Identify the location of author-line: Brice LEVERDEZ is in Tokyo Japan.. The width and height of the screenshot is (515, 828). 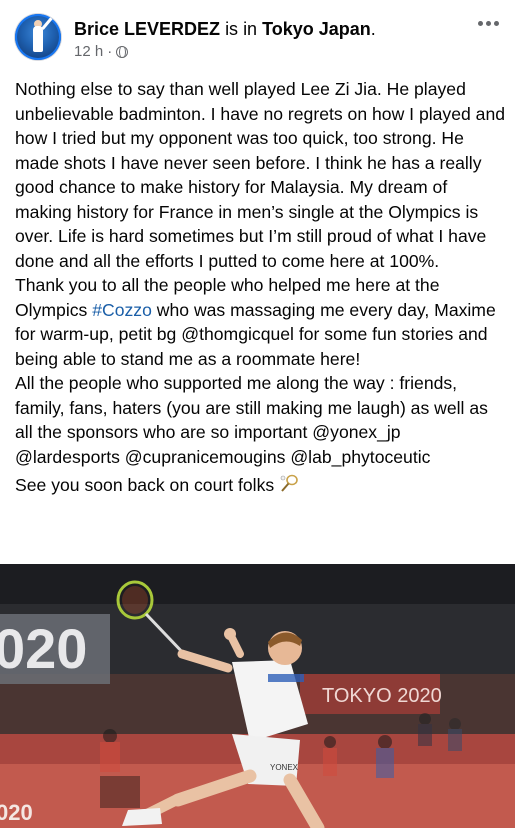
(225, 29).